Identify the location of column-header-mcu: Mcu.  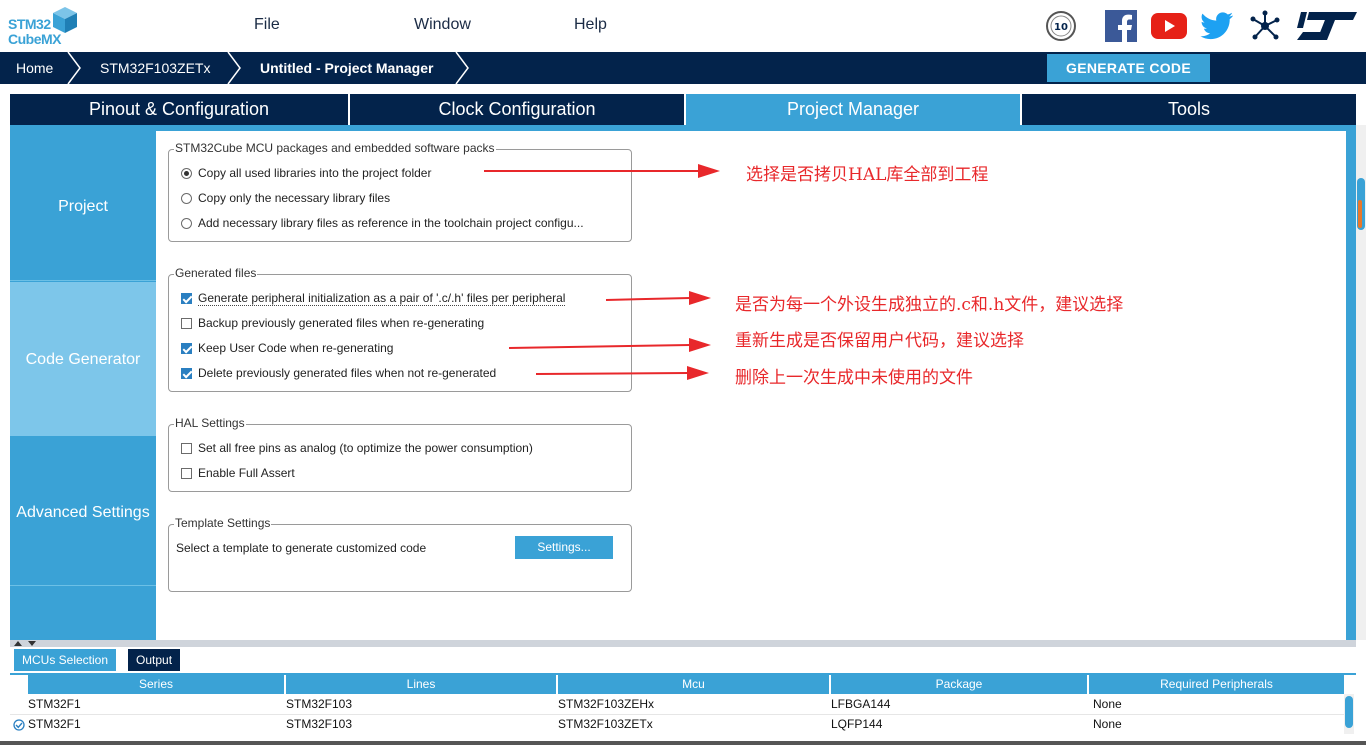
(693, 684).